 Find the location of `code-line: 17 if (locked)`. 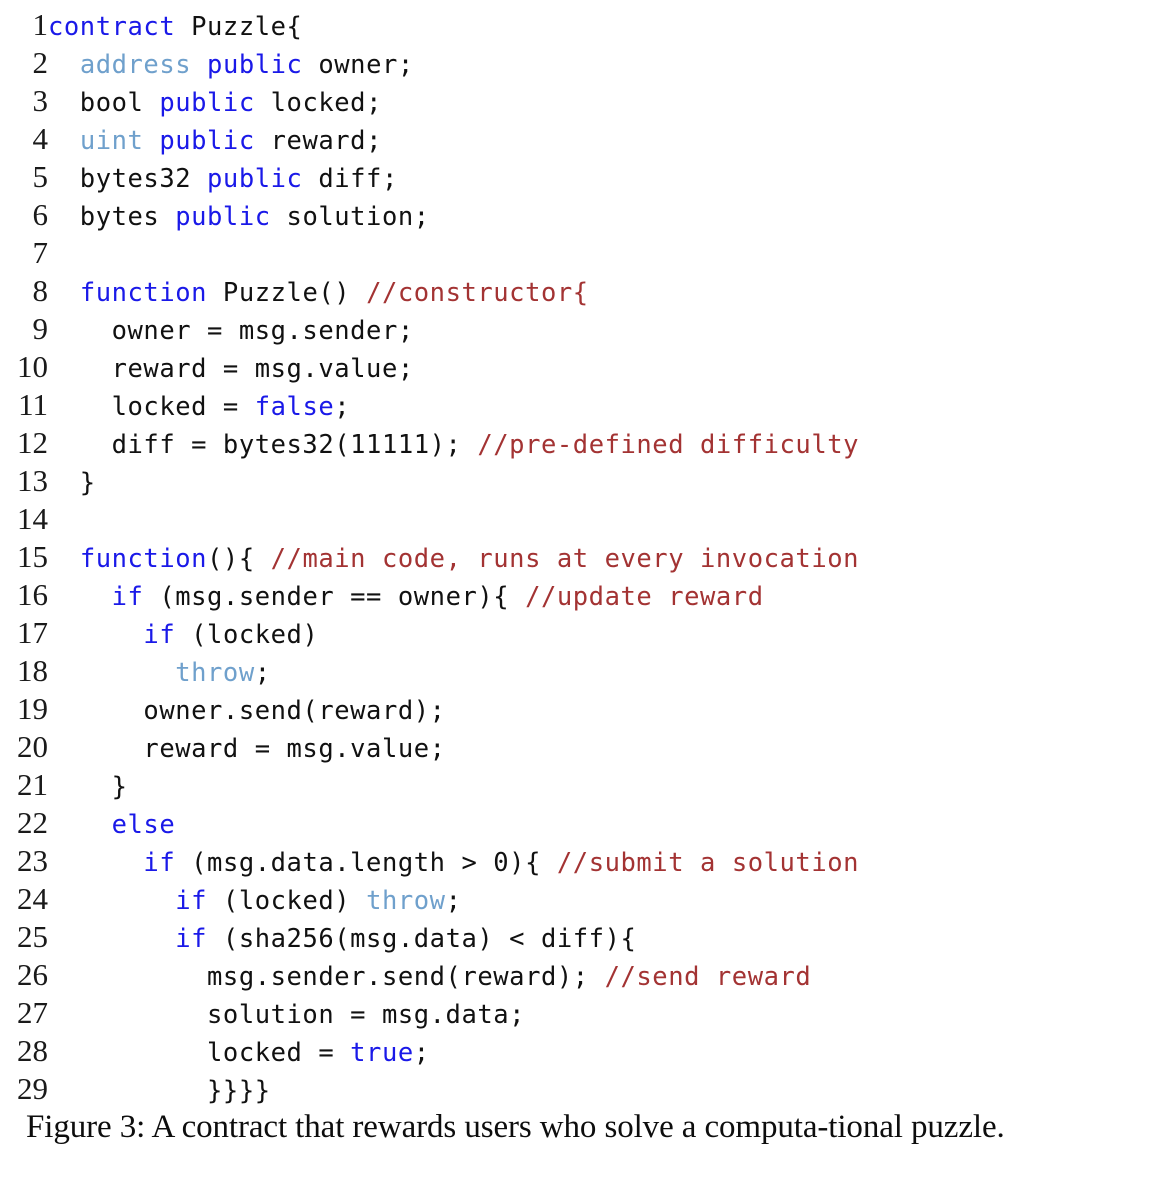

code-line: 17 if (locked) is located at coordinates (580, 633).